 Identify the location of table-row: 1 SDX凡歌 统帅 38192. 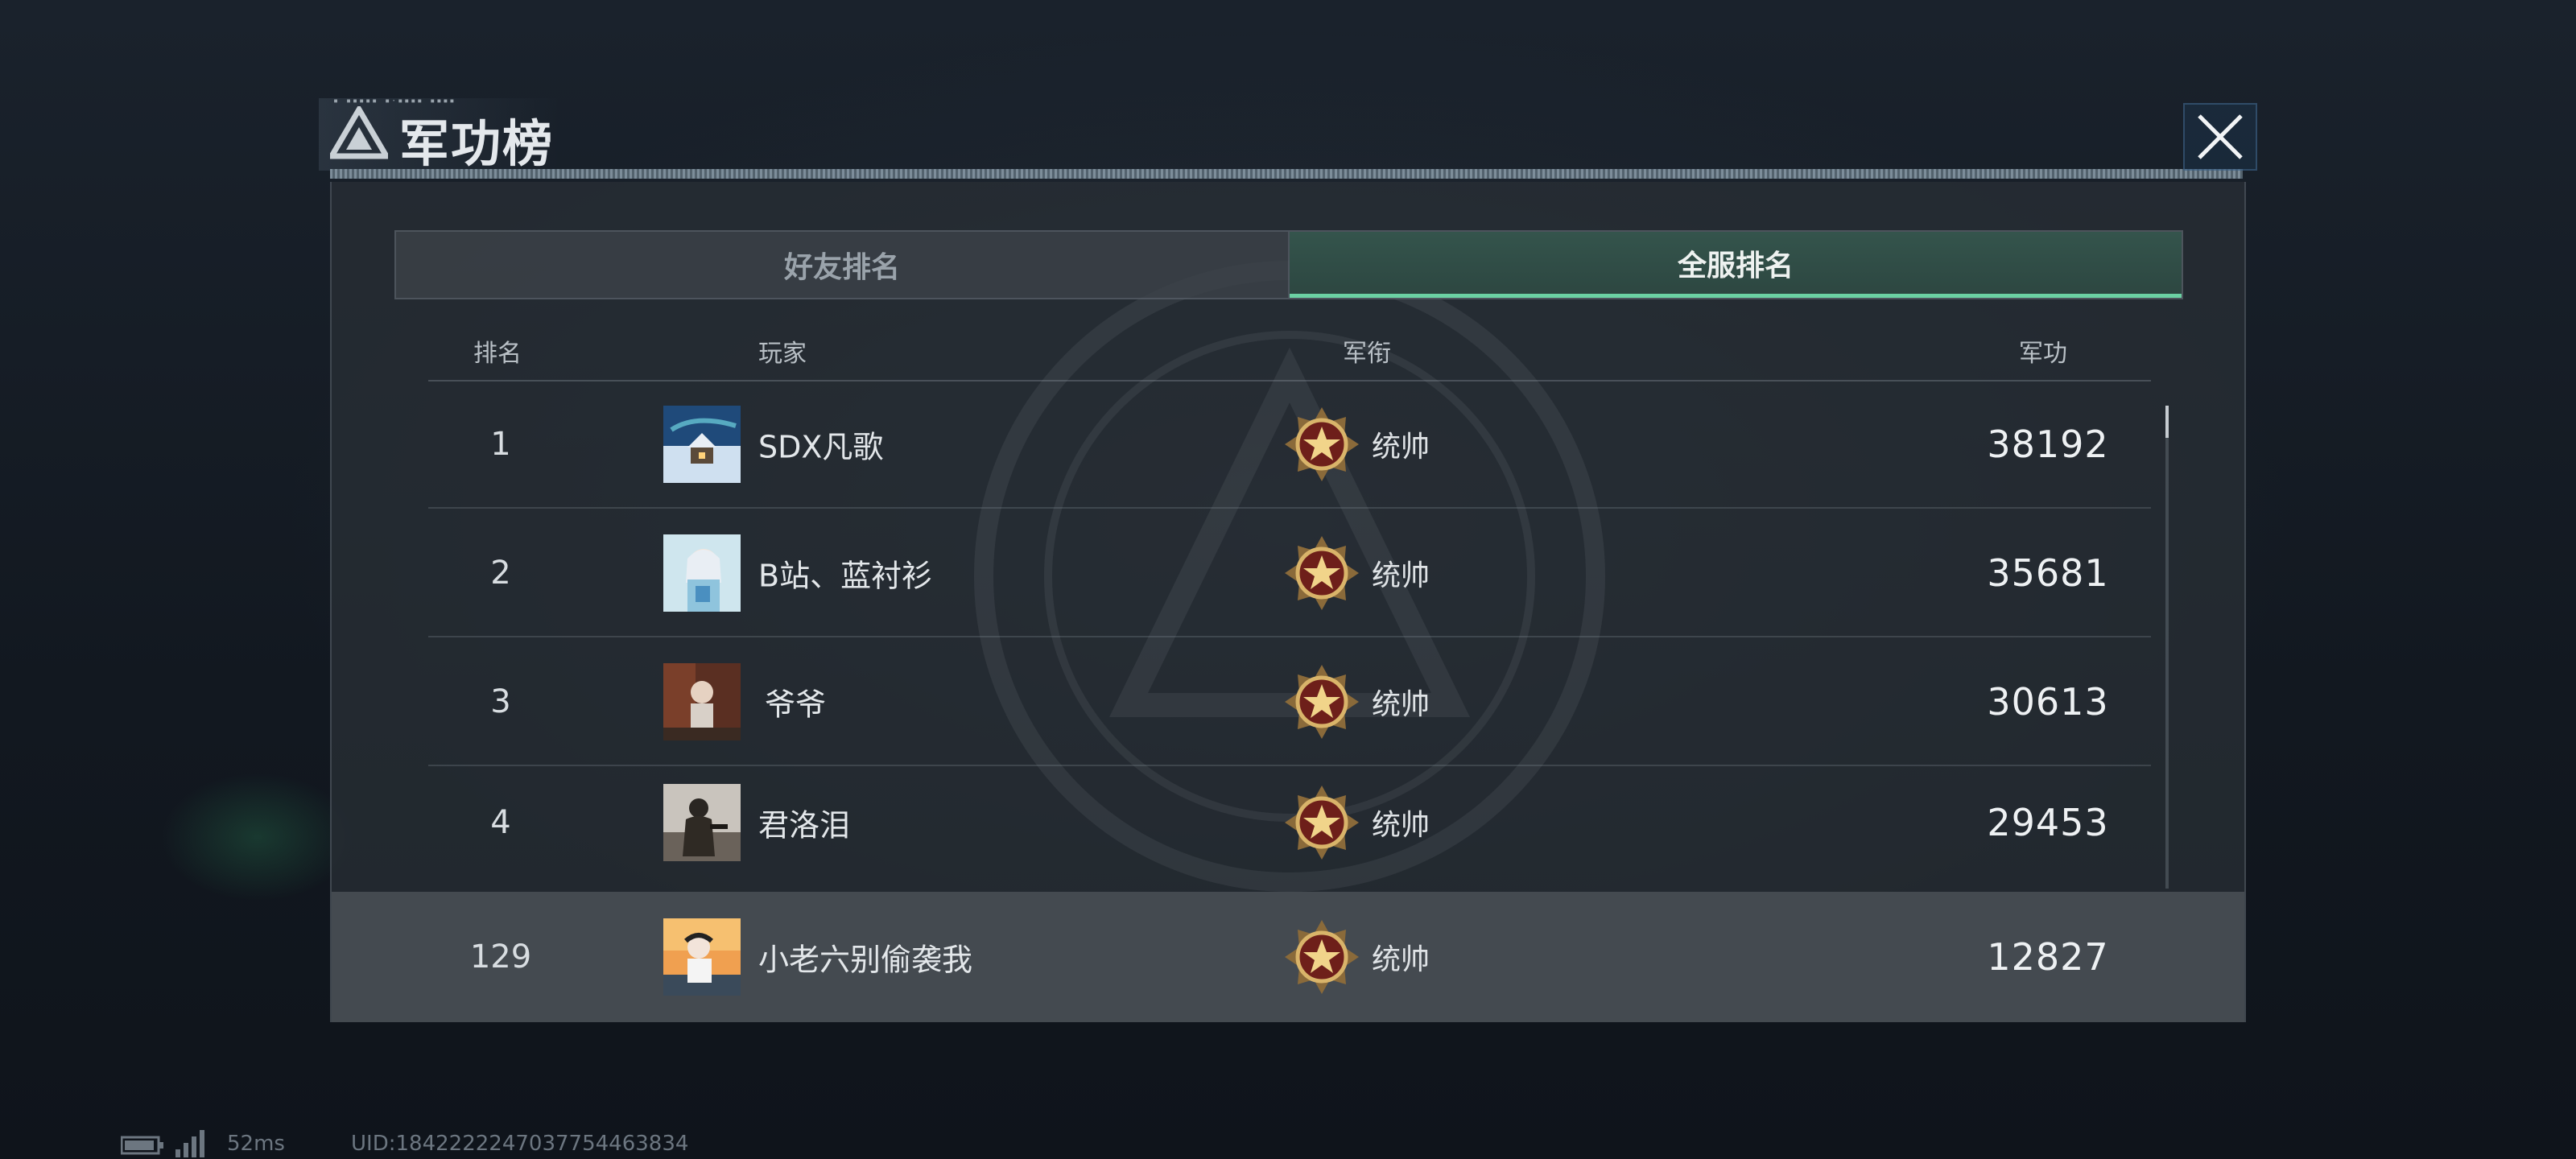
(1289, 445).